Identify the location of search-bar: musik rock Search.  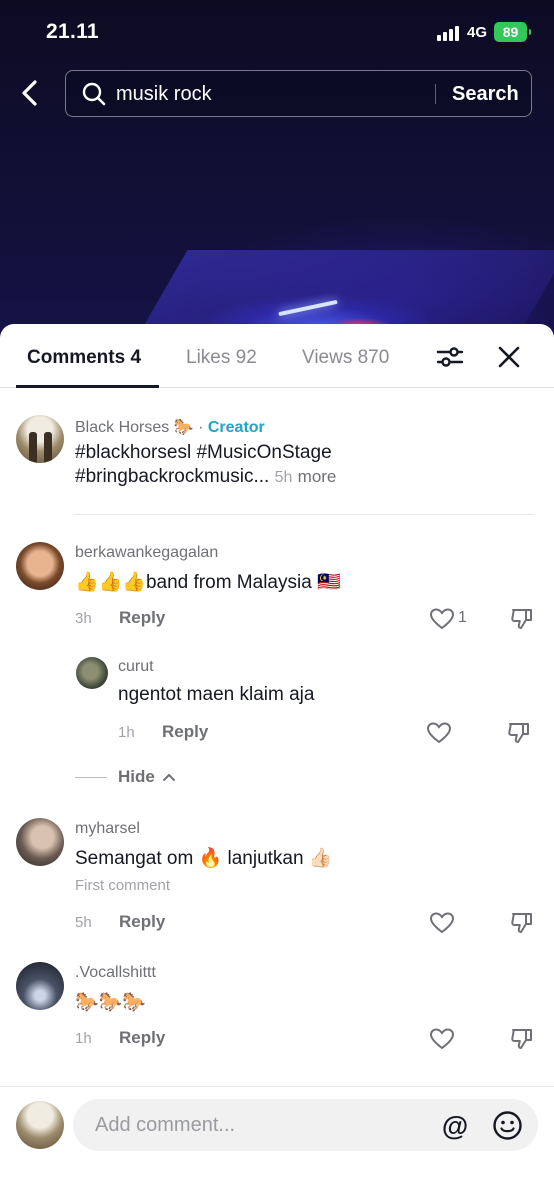
(298, 93).